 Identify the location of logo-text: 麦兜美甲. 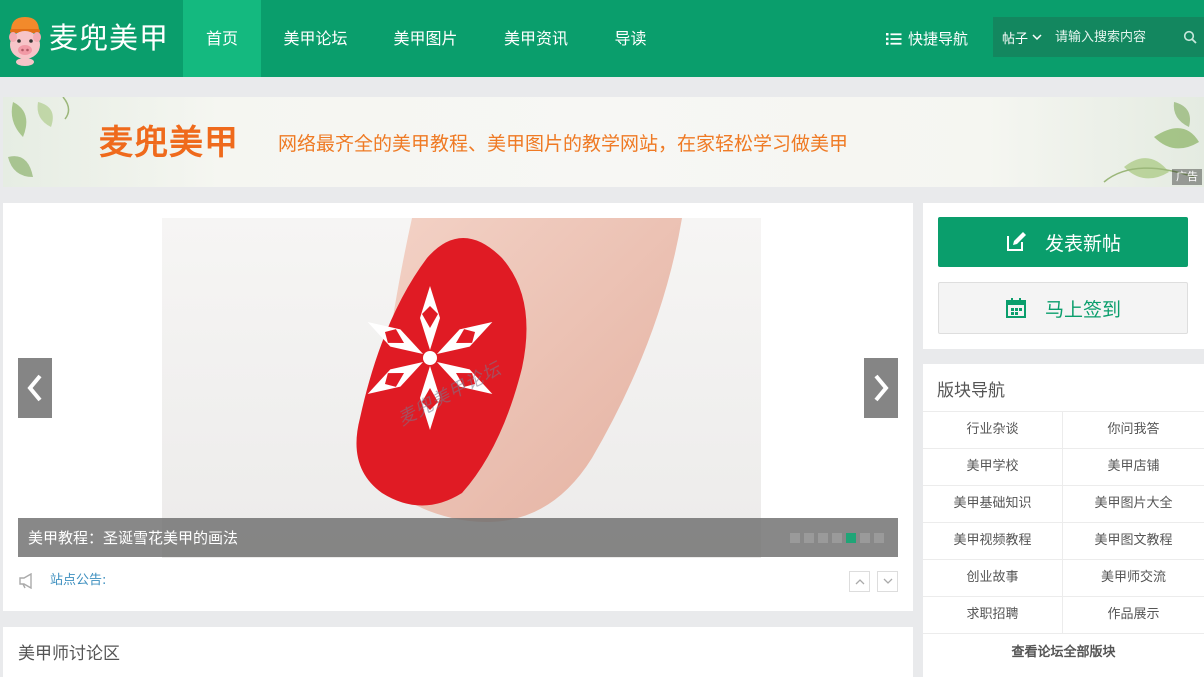
(109, 38).